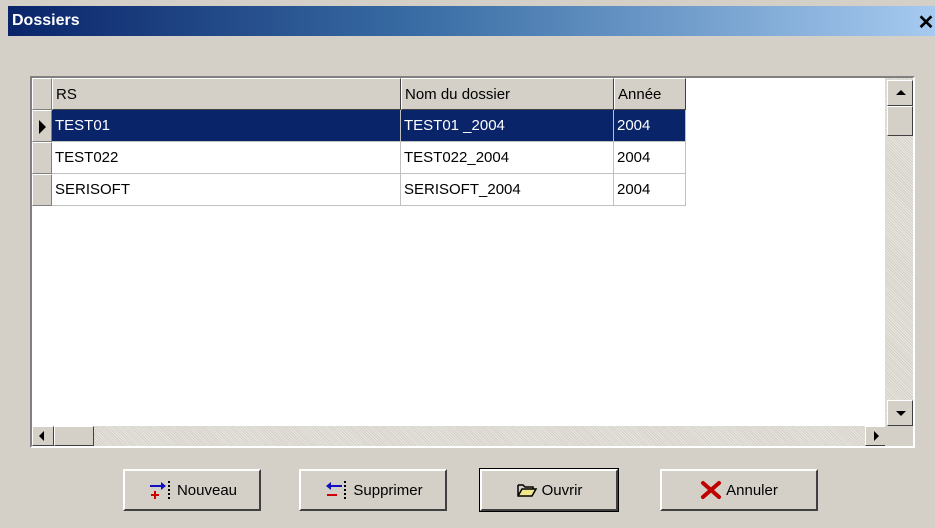 Image resolution: width=935 pixels, height=528 pixels. I want to click on cell-nom-du-dossier: TEST01 _2004, so click(507, 126).